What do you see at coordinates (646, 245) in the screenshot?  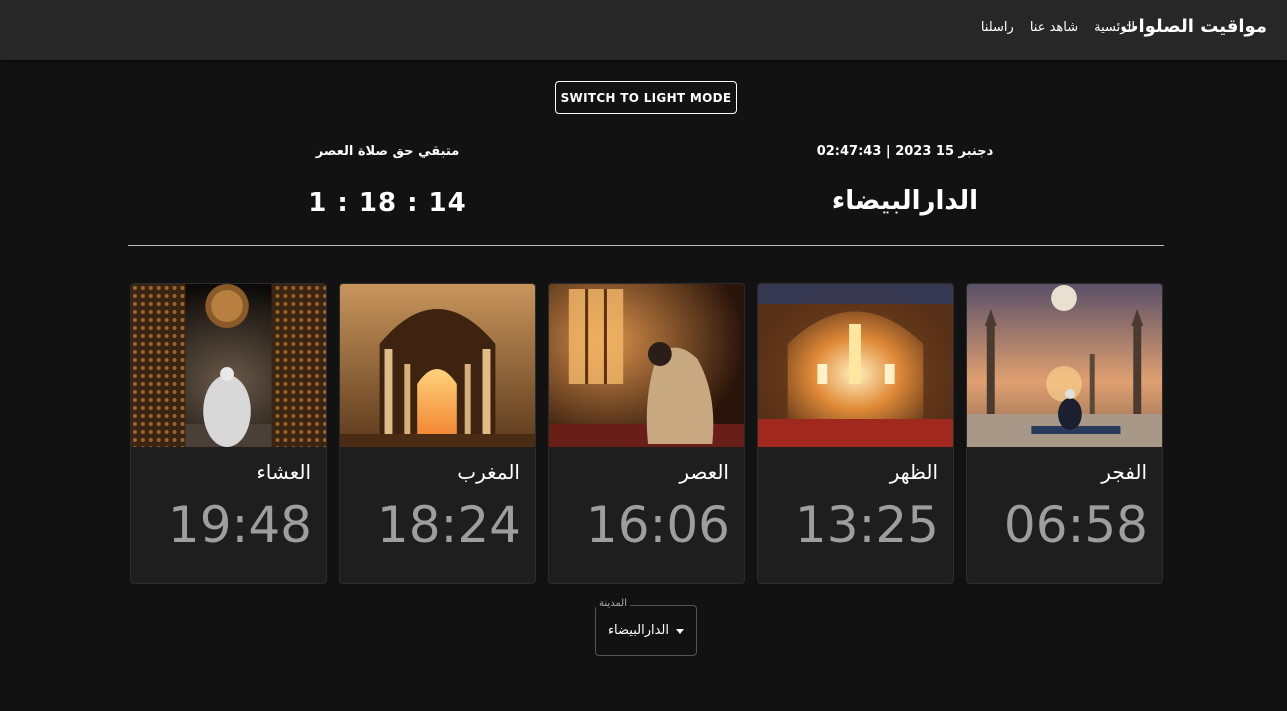 I see `divider` at bounding box center [646, 245].